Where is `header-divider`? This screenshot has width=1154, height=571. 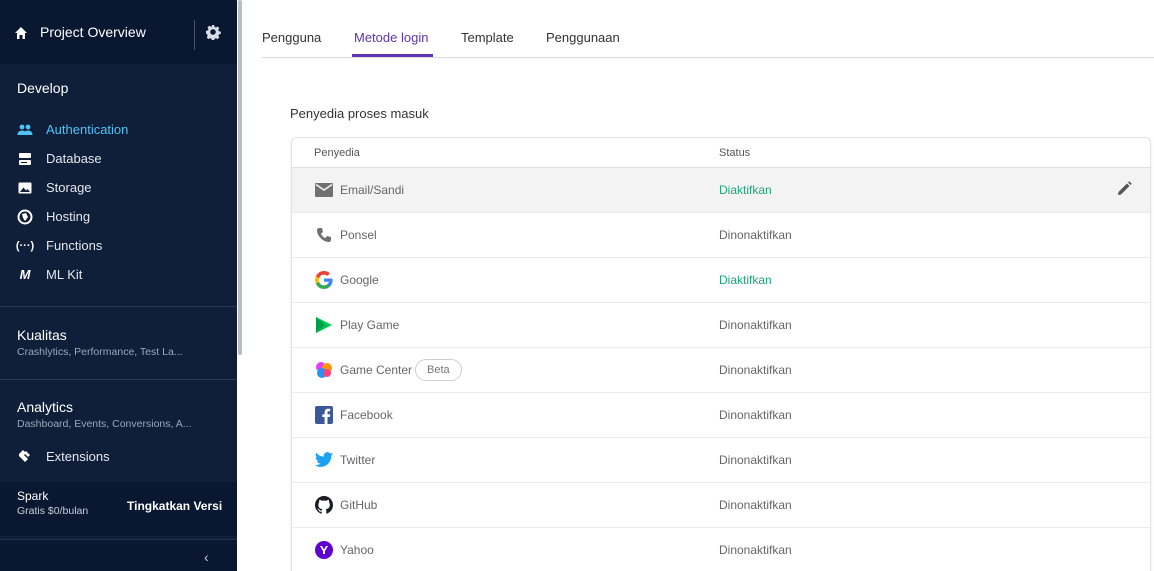 header-divider is located at coordinates (194, 35).